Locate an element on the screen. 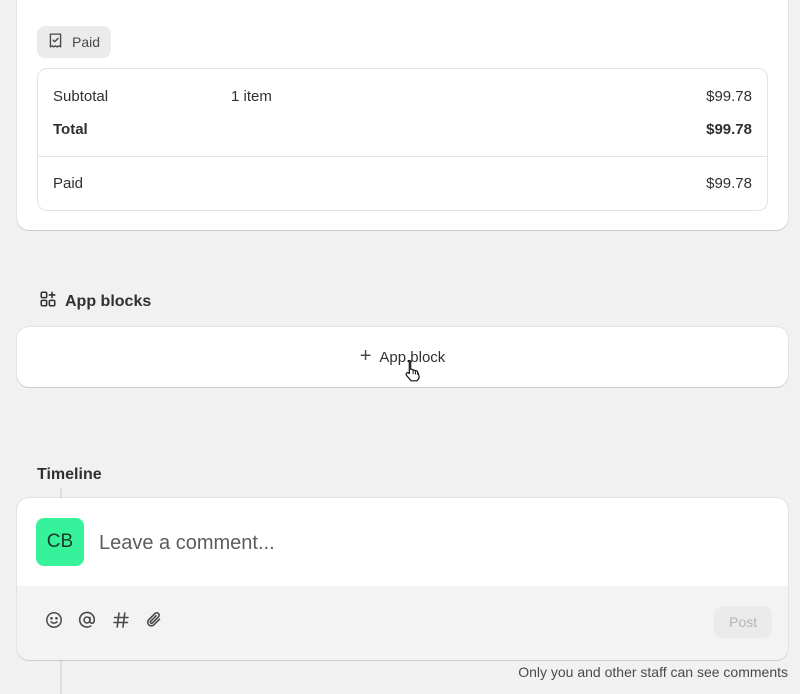 The height and width of the screenshot is (694, 800). avatar: CB is located at coordinates (60, 542).